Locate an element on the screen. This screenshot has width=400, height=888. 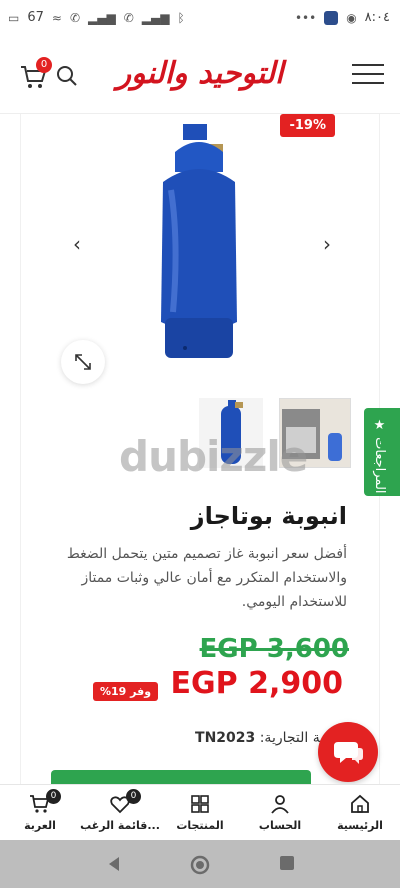
system-navigation-bar is located at coordinates (200, 864).